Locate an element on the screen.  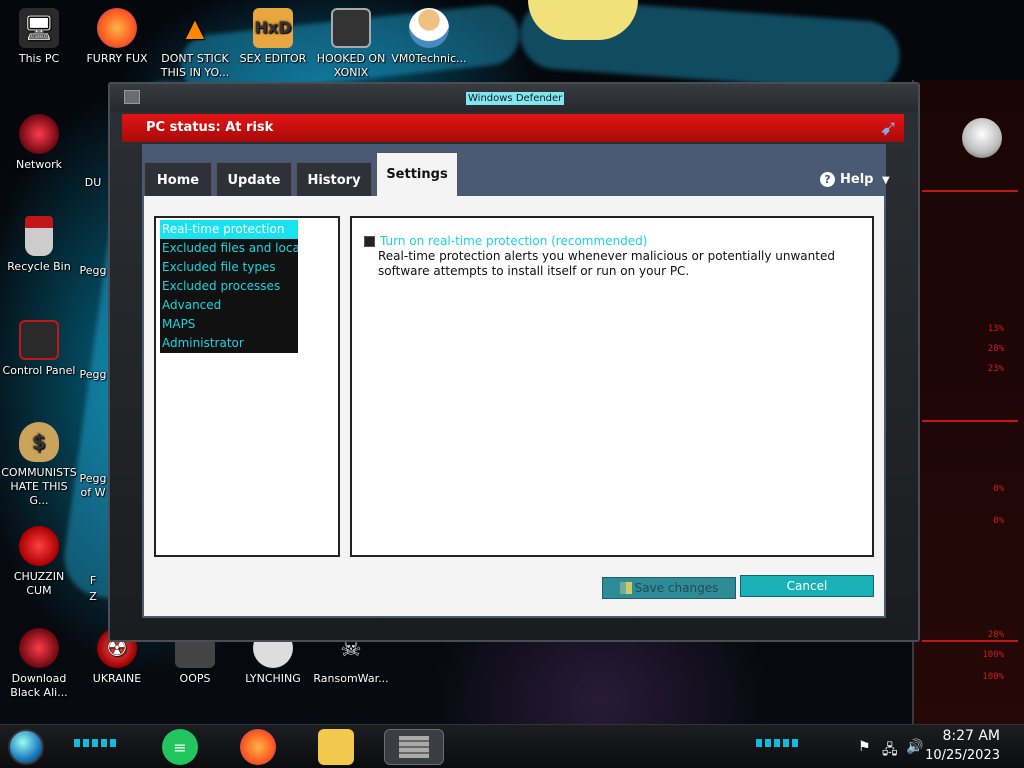
tab-label: Update is located at coordinates (254, 180).